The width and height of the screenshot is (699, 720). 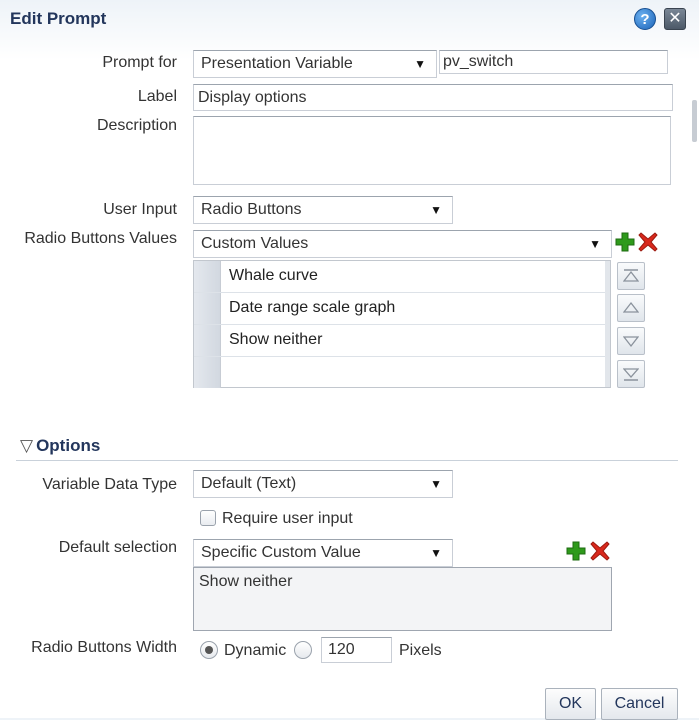 I want to click on list-item: Whale curve, so click(x=400, y=277).